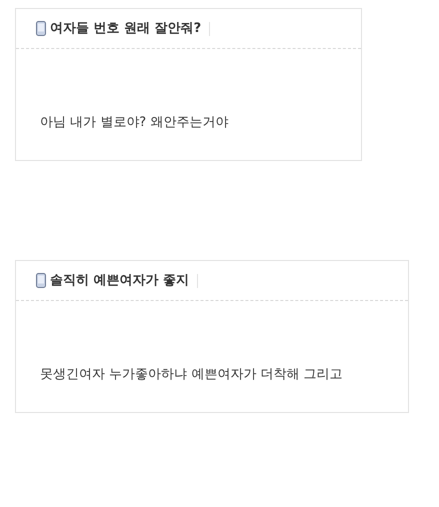 The image size is (439, 507). Describe the element at coordinates (191, 375) in the screenshot. I see `post-body: 못생긴여자 누가좋아하냐 예쁜여자가 더착해 그리고` at that location.